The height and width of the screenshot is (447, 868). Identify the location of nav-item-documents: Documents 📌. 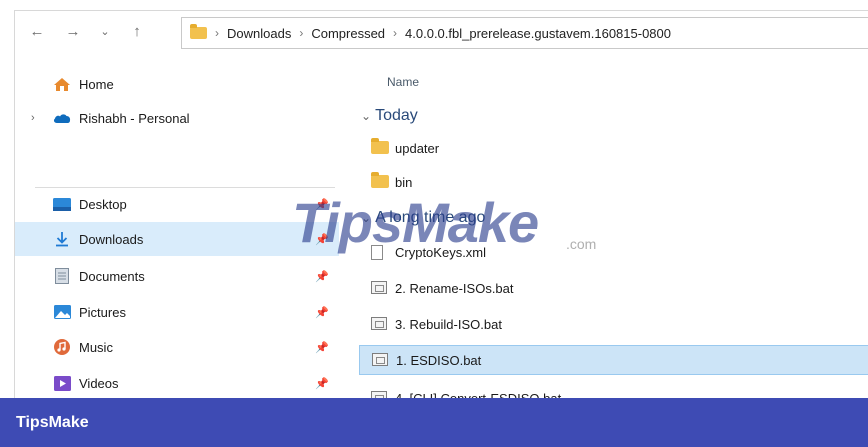
(177, 276).